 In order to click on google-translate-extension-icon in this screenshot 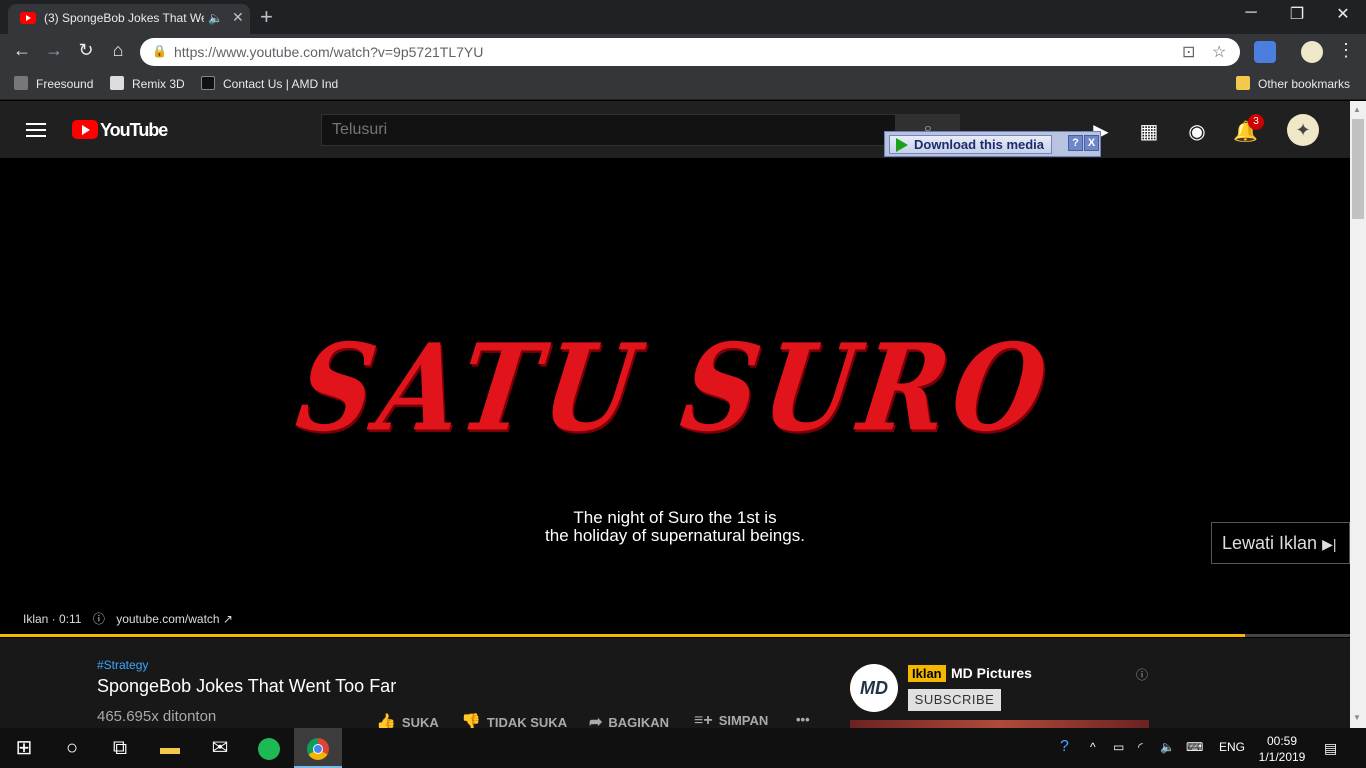, I will do `click(1265, 52)`.